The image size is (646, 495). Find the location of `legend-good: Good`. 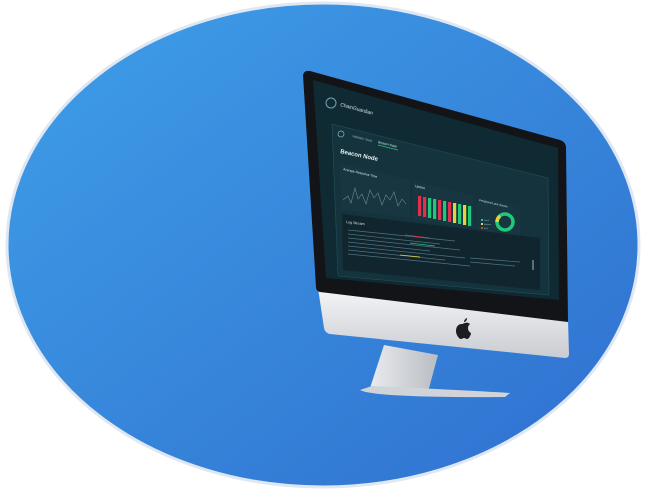

legend-good: Good is located at coordinates (486, 221).